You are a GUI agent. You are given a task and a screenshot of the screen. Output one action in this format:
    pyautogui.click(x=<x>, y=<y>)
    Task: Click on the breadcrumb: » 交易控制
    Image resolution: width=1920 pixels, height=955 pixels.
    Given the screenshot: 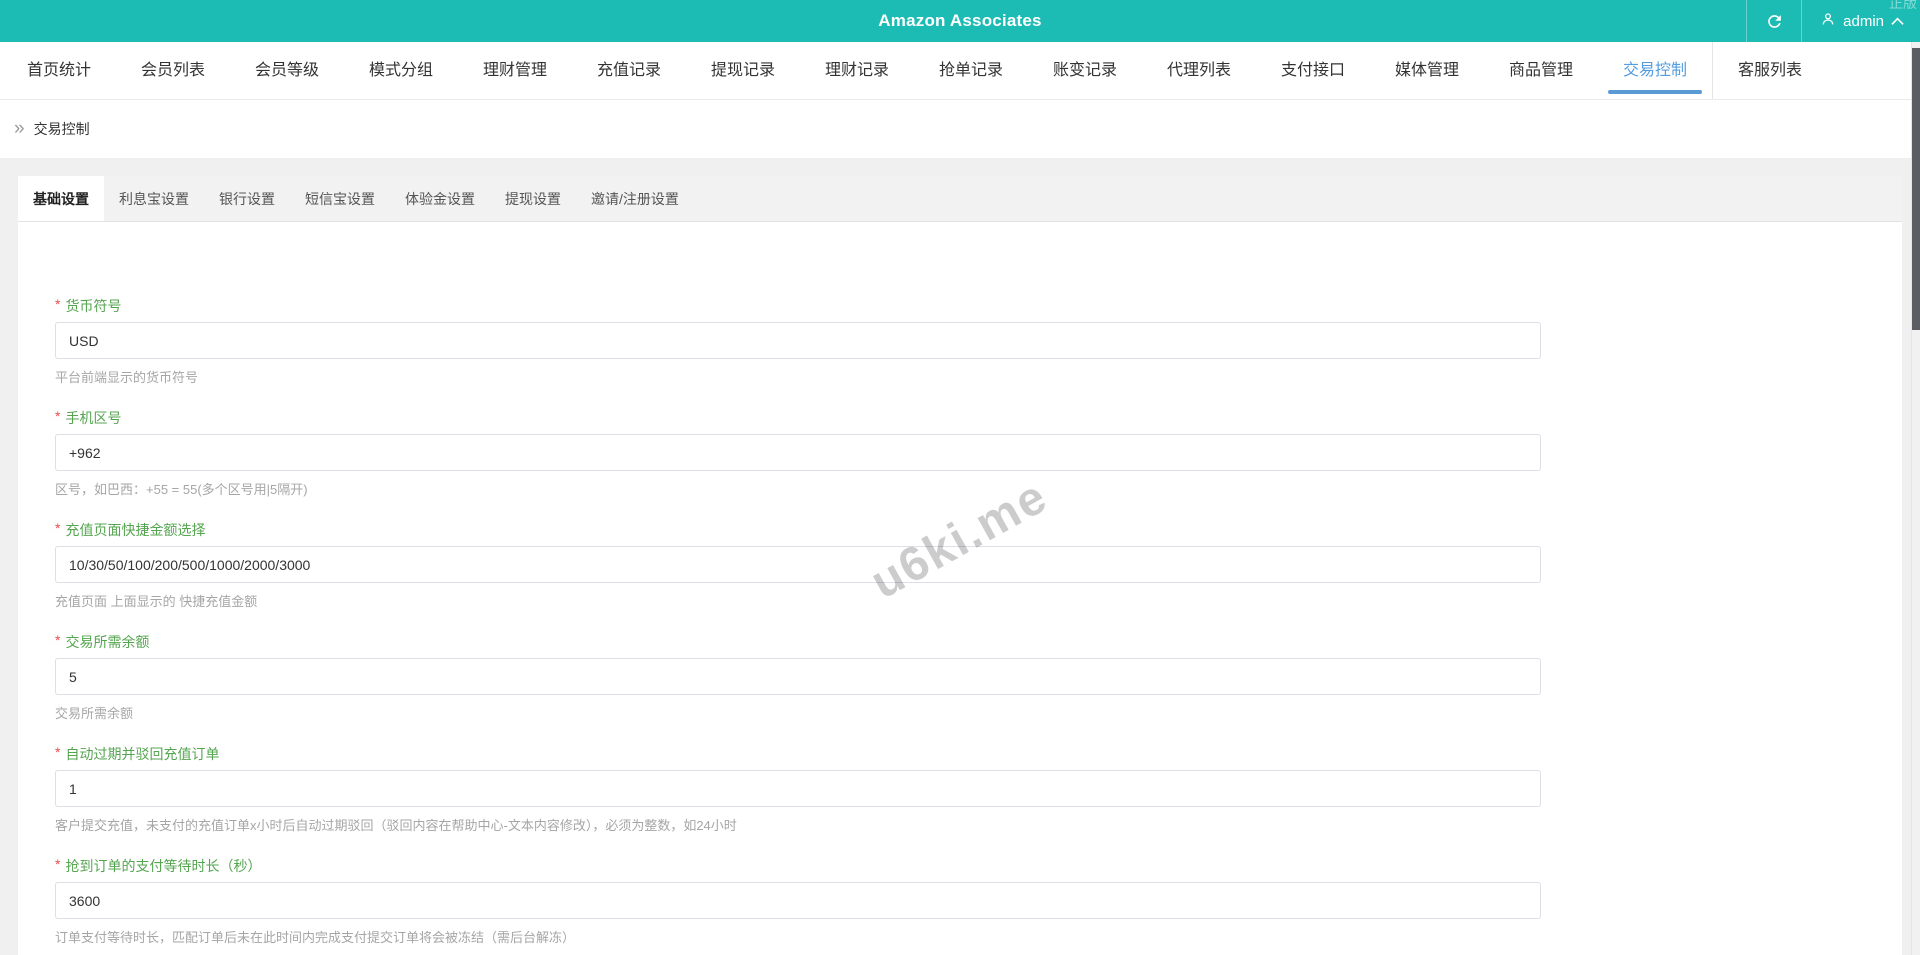 What is the action you would take?
    pyautogui.click(x=960, y=129)
    